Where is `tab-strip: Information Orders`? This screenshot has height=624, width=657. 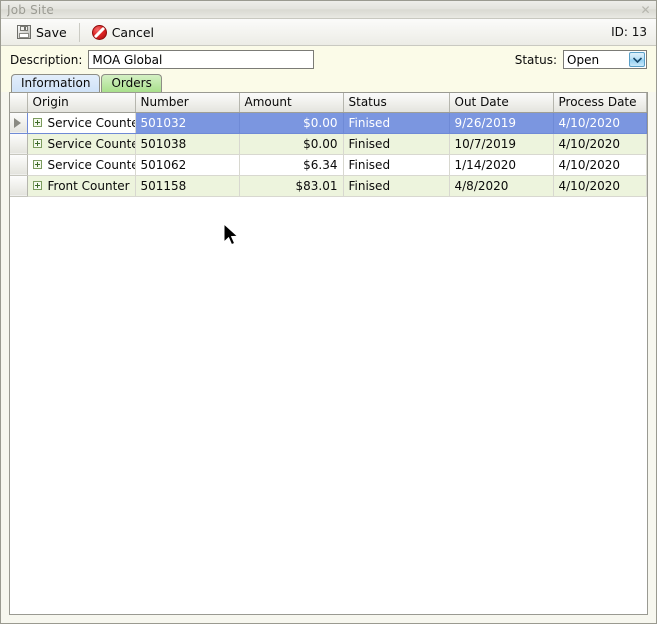
tab-strip: Information Orders is located at coordinates (328, 82).